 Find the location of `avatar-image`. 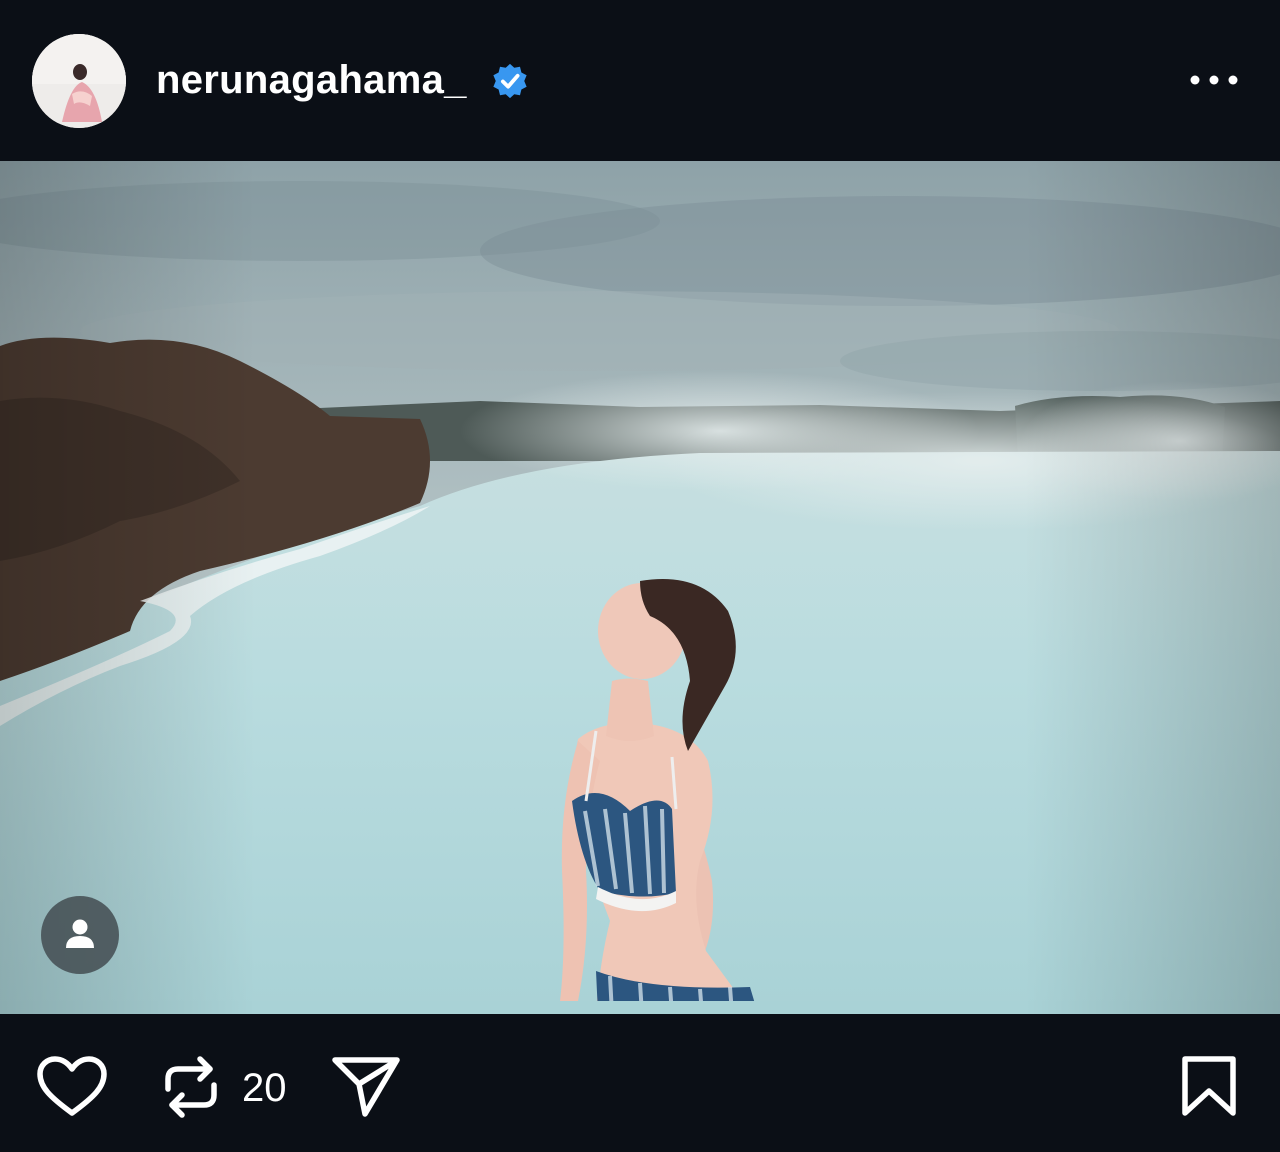

avatar-image is located at coordinates (79, 81).